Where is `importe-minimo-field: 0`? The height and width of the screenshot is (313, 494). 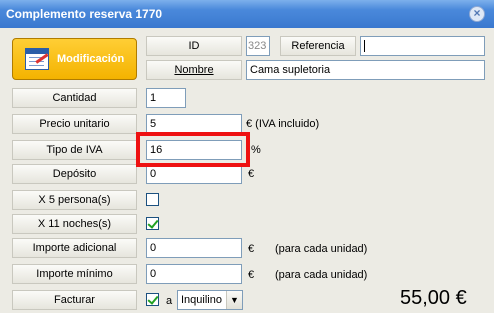
importe-minimo-field: 0 is located at coordinates (194, 274).